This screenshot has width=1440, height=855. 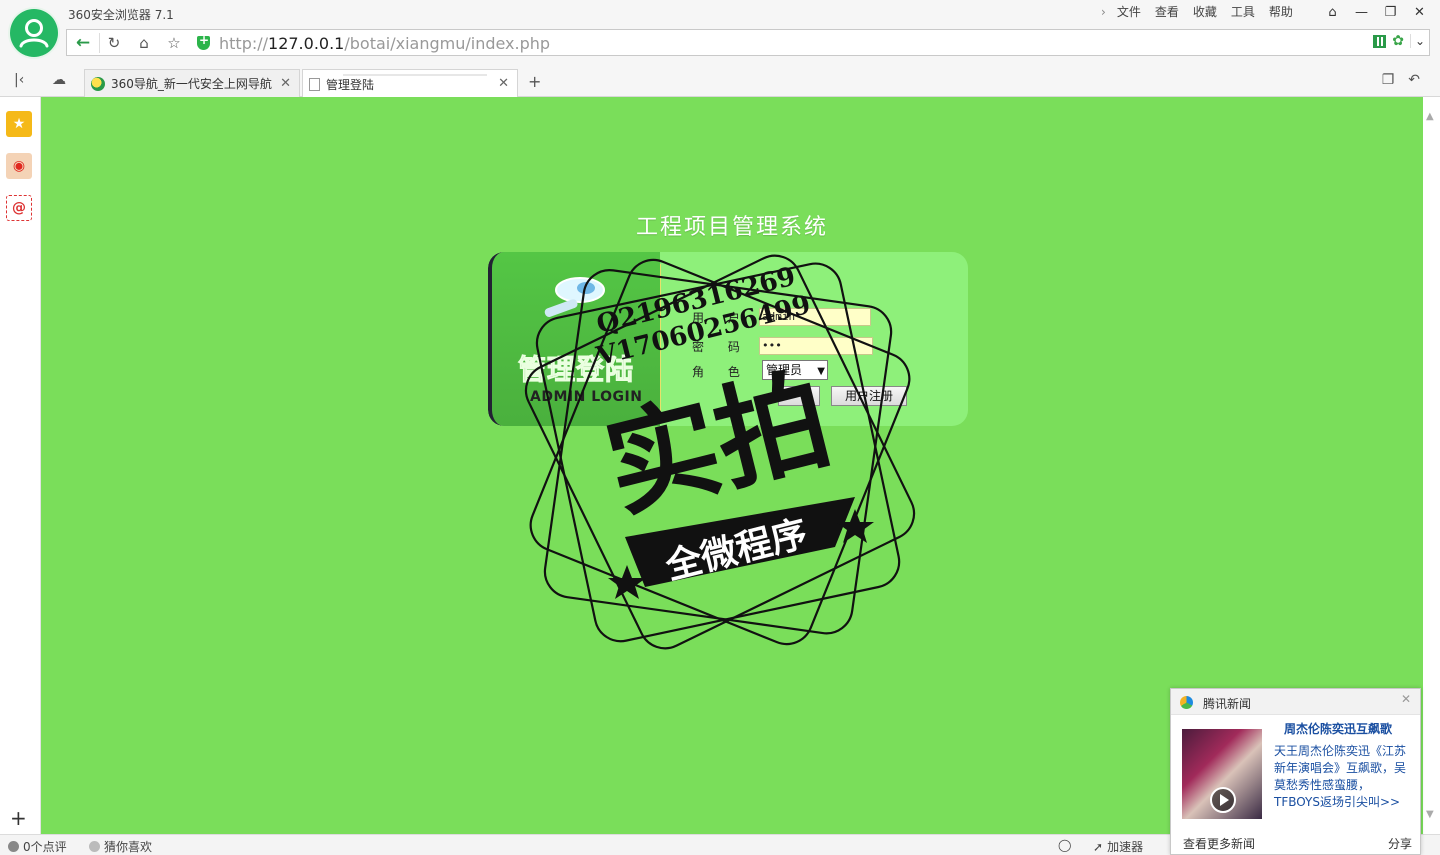 What do you see at coordinates (1417, 41) in the screenshot?
I see `chevron-down-icon: ⌄` at bounding box center [1417, 41].